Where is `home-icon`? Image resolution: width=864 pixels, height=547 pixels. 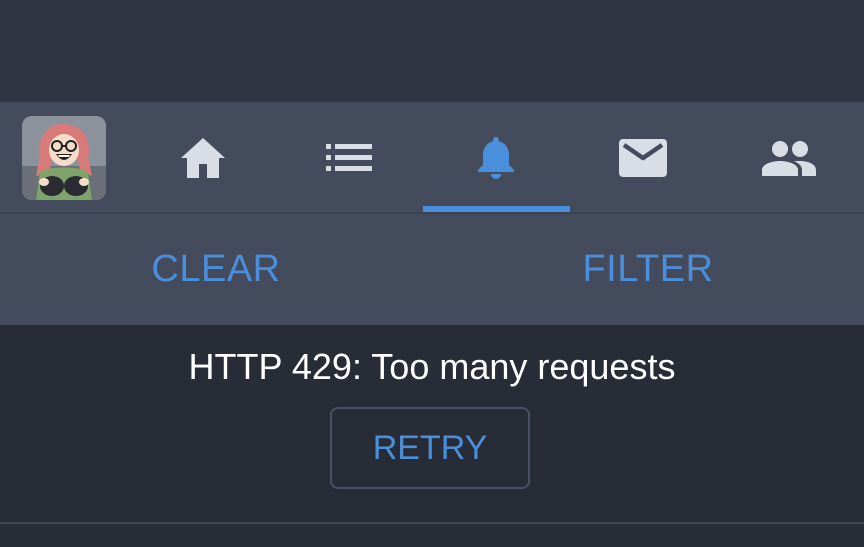
home-icon is located at coordinates (203, 158).